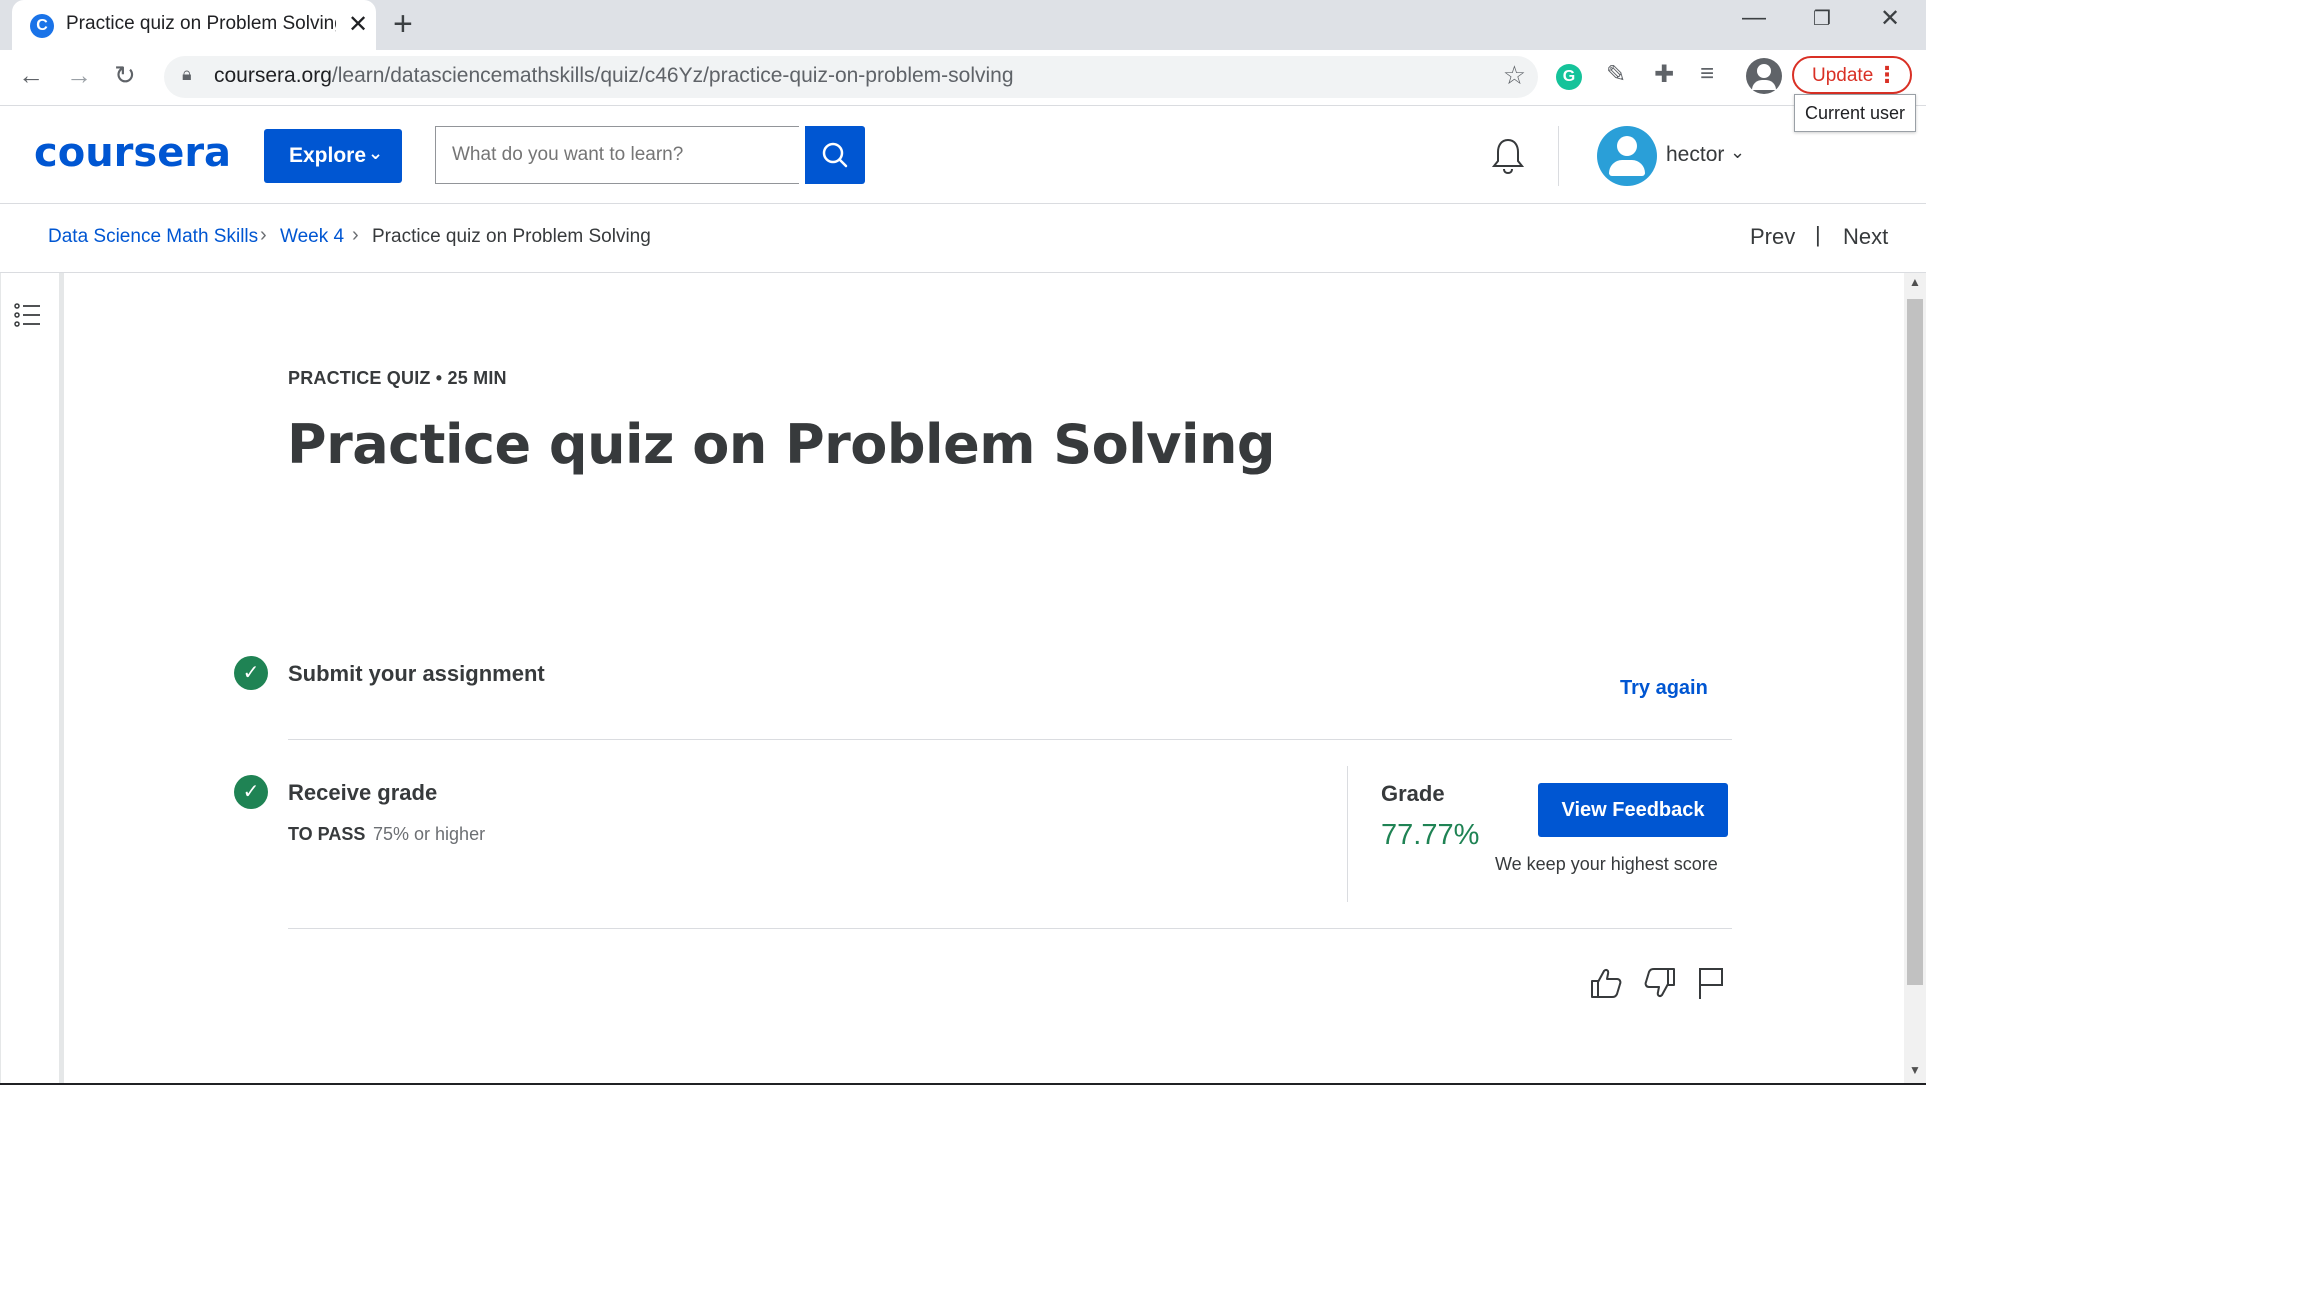 This screenshot has height=1296, width=2304. I want to click on prev-link: Prev, so click(1772, 237).